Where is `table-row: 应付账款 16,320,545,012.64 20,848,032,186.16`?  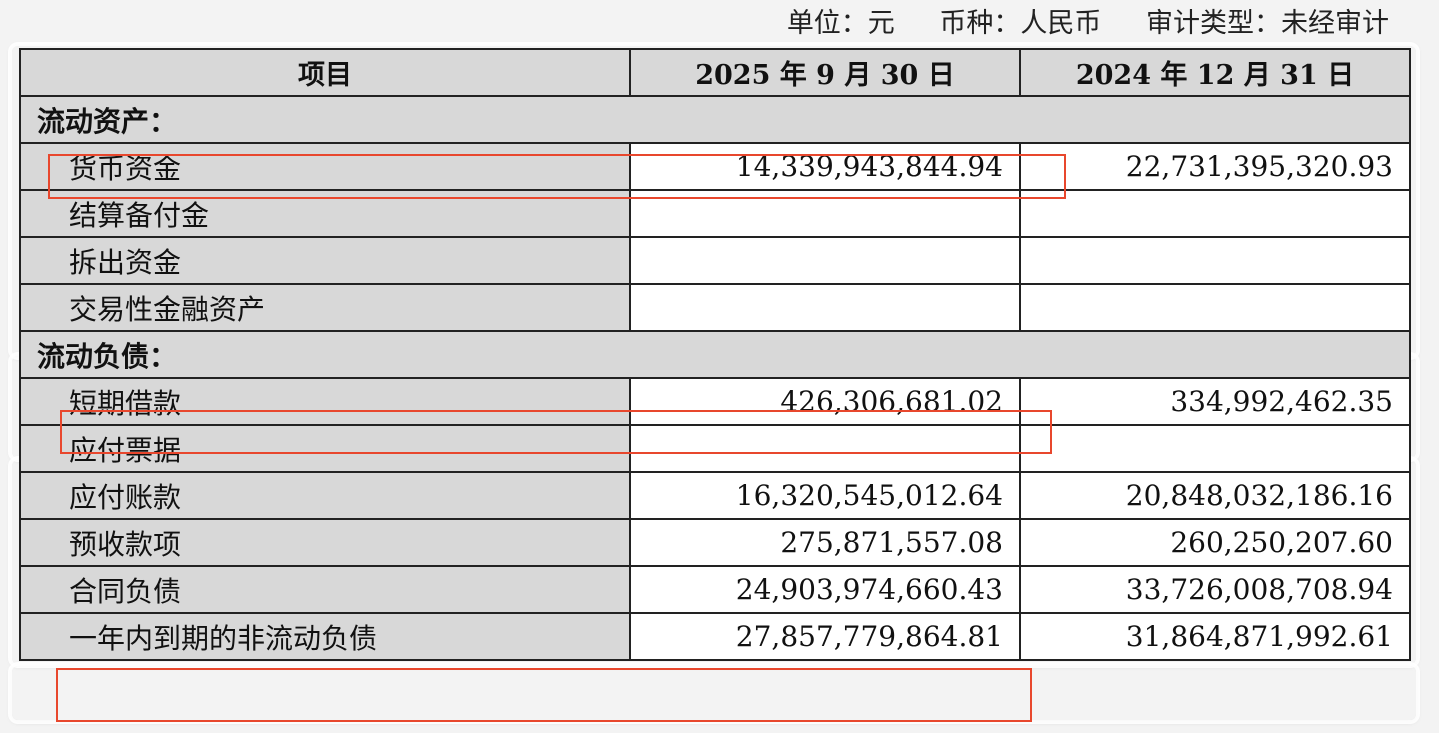 table-row: 应付账款 16,320,545,012.64 20,848,032,186.16 is located at coordinates (715, 495).